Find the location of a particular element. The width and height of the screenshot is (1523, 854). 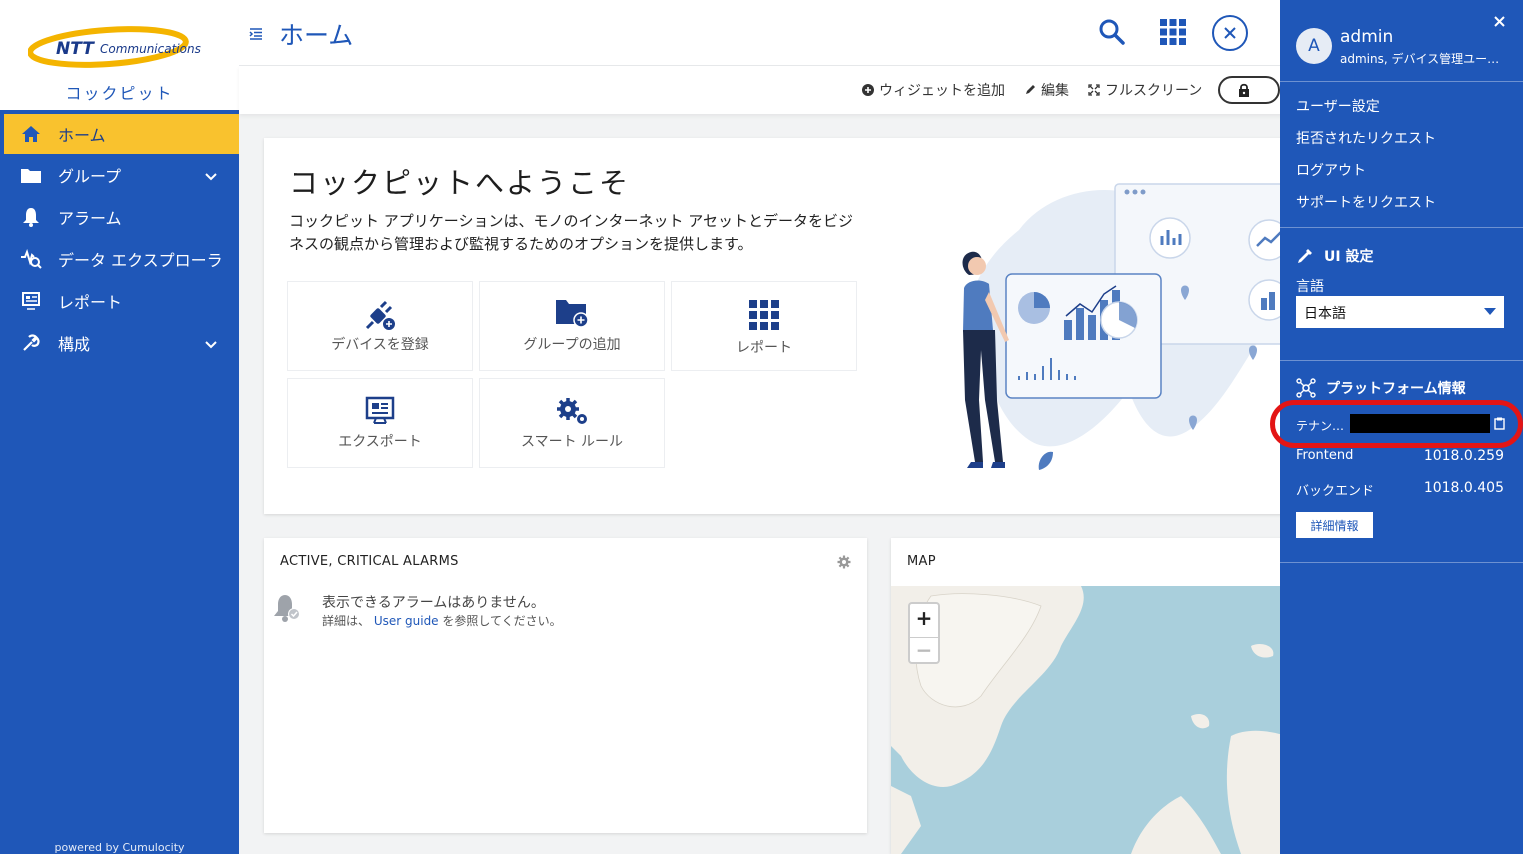

add-widget-button: ウィジェットを追加 is located at coordinates (933, 90).